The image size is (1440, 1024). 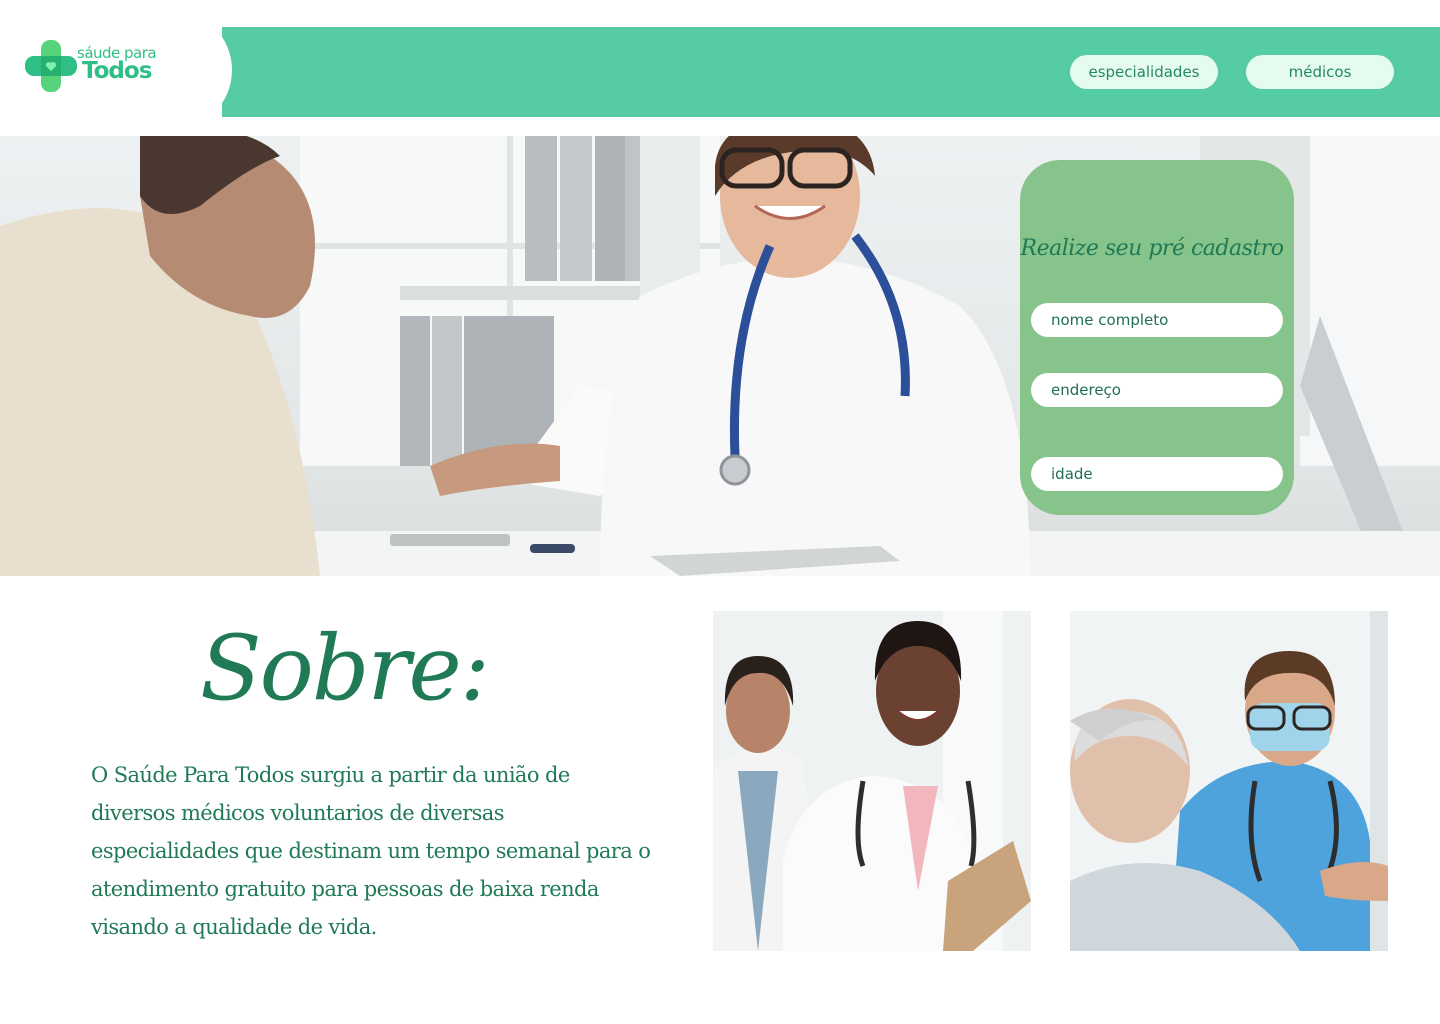 I want to click on pre-register-title: Realize seu pré cadastro, so click(x=1152, y=248).